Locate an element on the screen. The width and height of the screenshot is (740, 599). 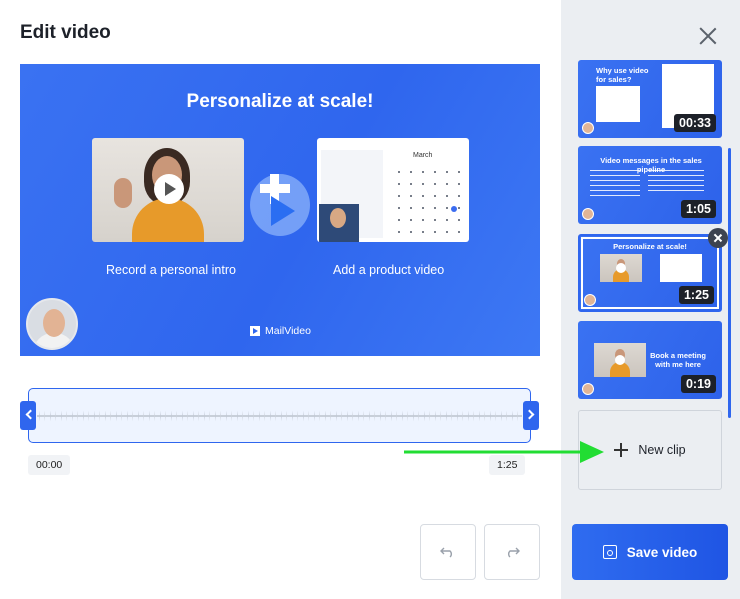
mailvideo-logo-icon is located at coordinates (255, 331).